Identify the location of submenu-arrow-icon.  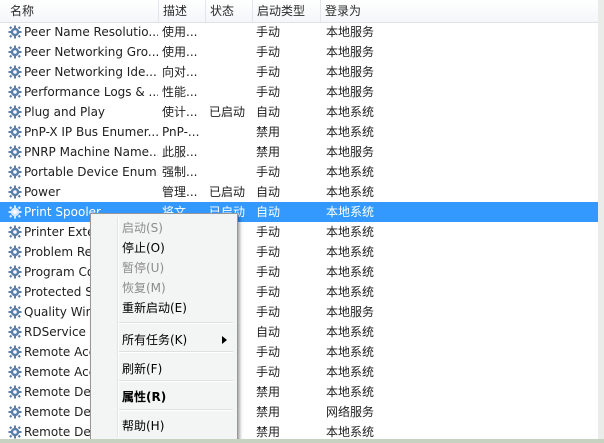
(224, 340).